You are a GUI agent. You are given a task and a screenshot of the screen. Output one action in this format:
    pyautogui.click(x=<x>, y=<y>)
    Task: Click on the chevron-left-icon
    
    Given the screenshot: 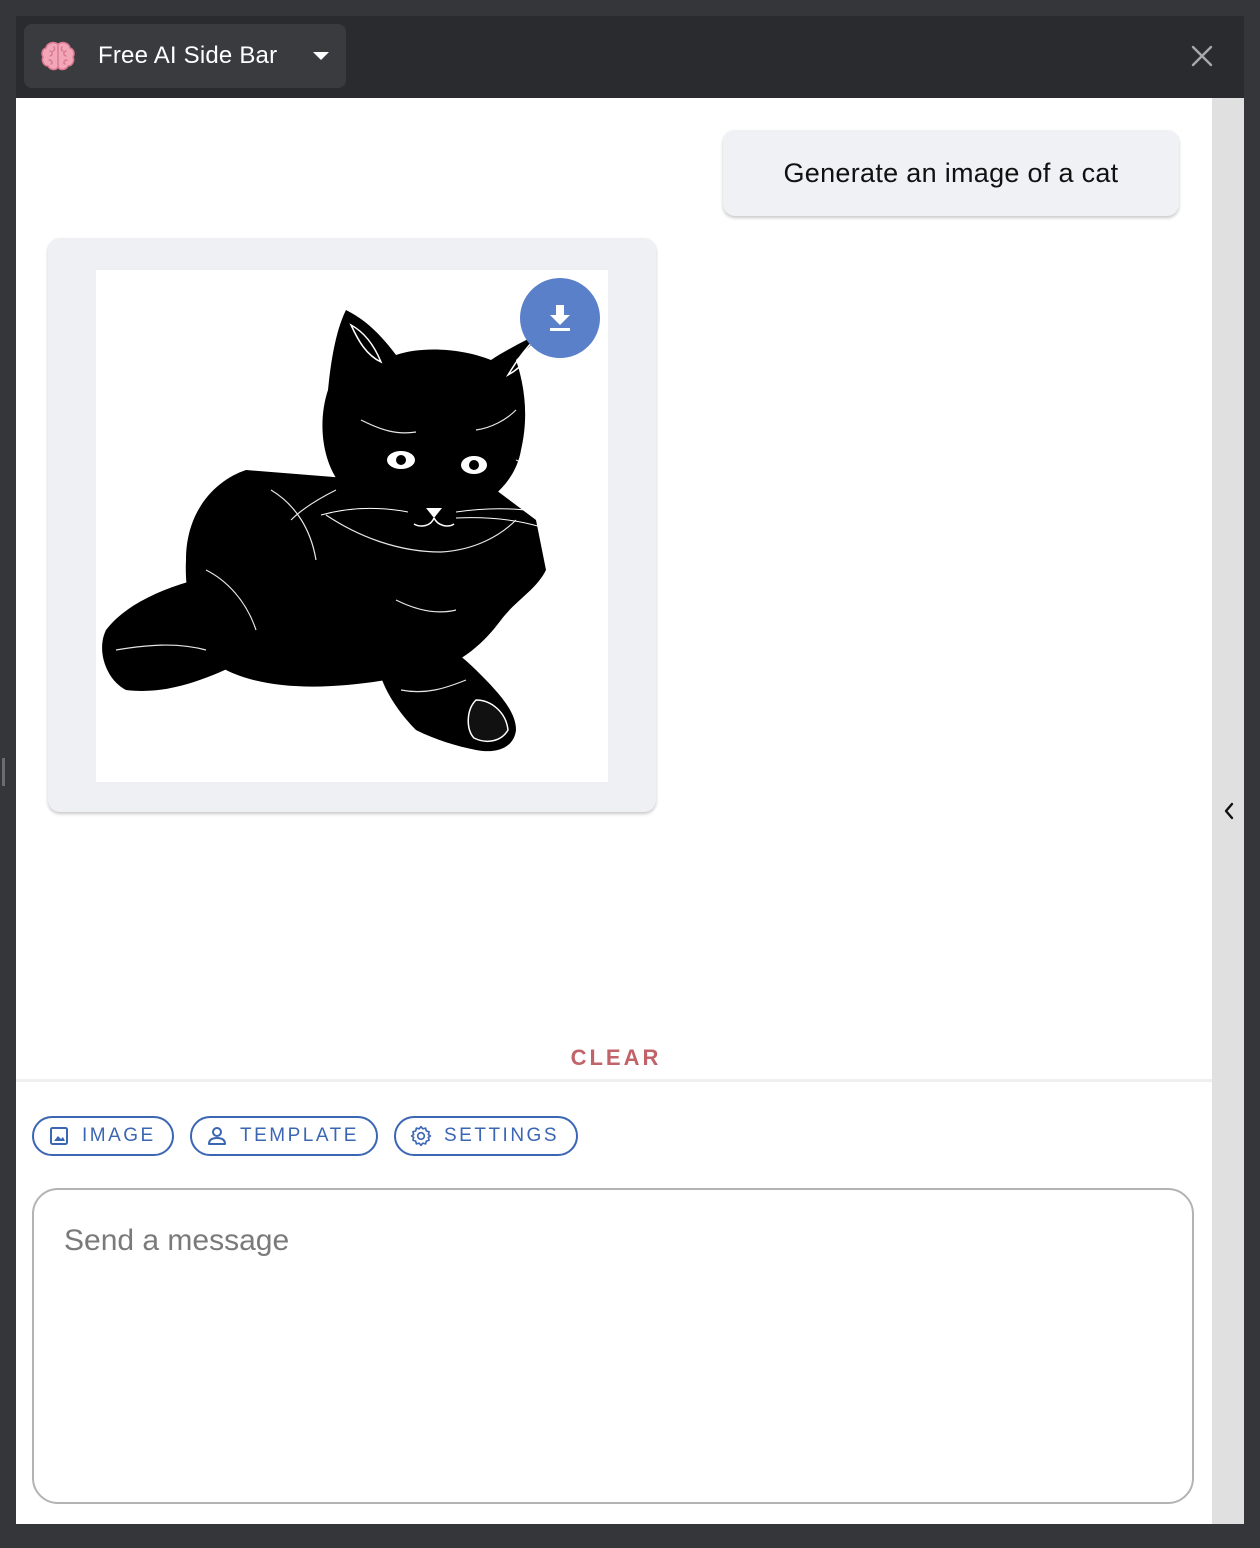 What is the action you would take?
    pyautogui.click(x=1229, y=811)
    